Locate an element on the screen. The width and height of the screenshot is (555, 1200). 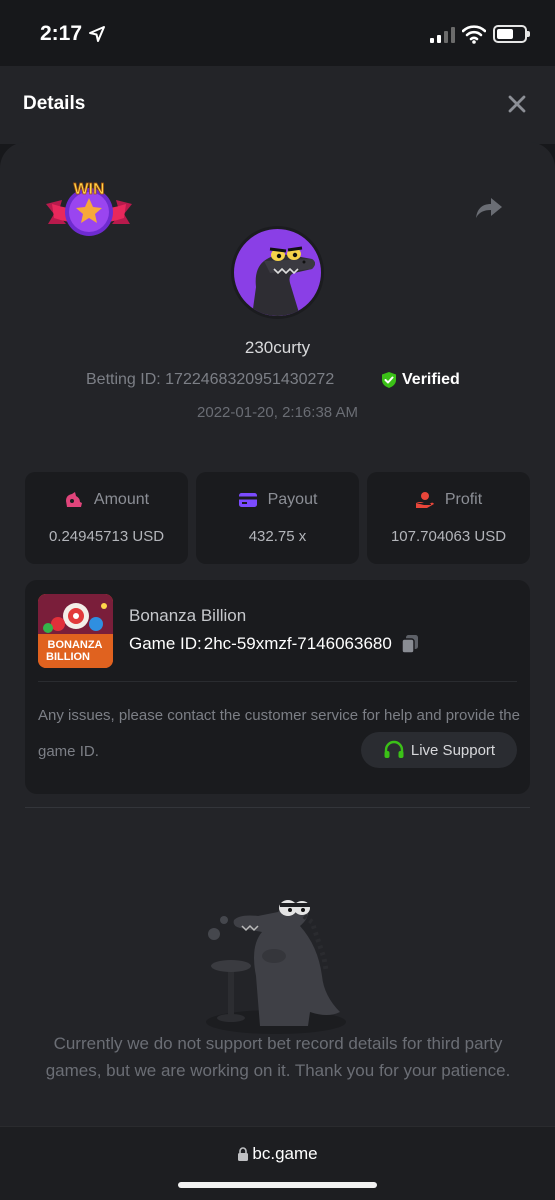
wifi-icon is located at coordinates (474, 34).